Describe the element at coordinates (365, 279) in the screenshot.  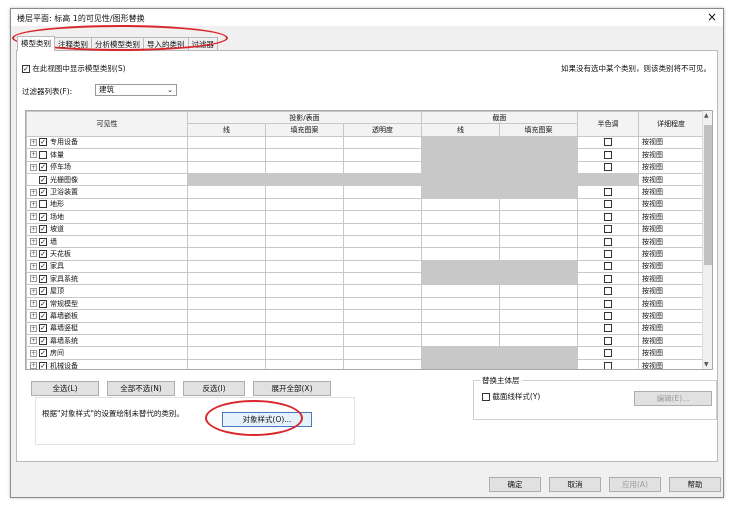
I see `table-row: + ✓ 家具系统 按视图` at that location.